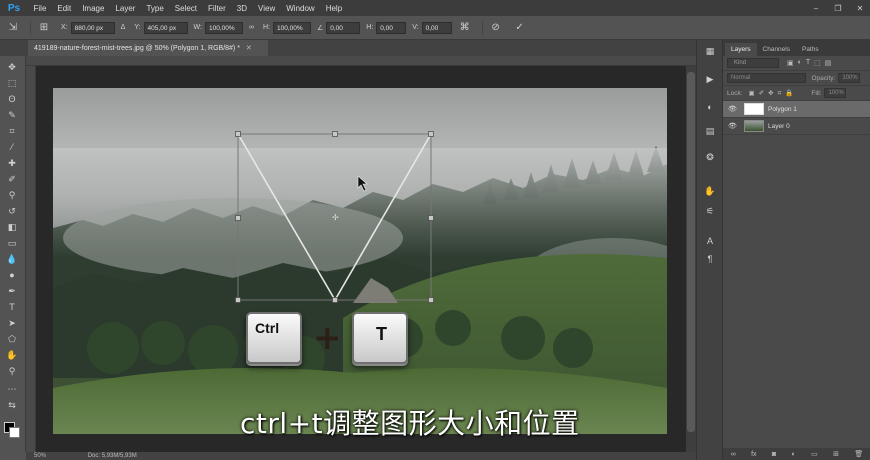 The image size is (870, 460). I want to click on layer-row-polygon: 👁 Polygon 1, so click(796, 109).